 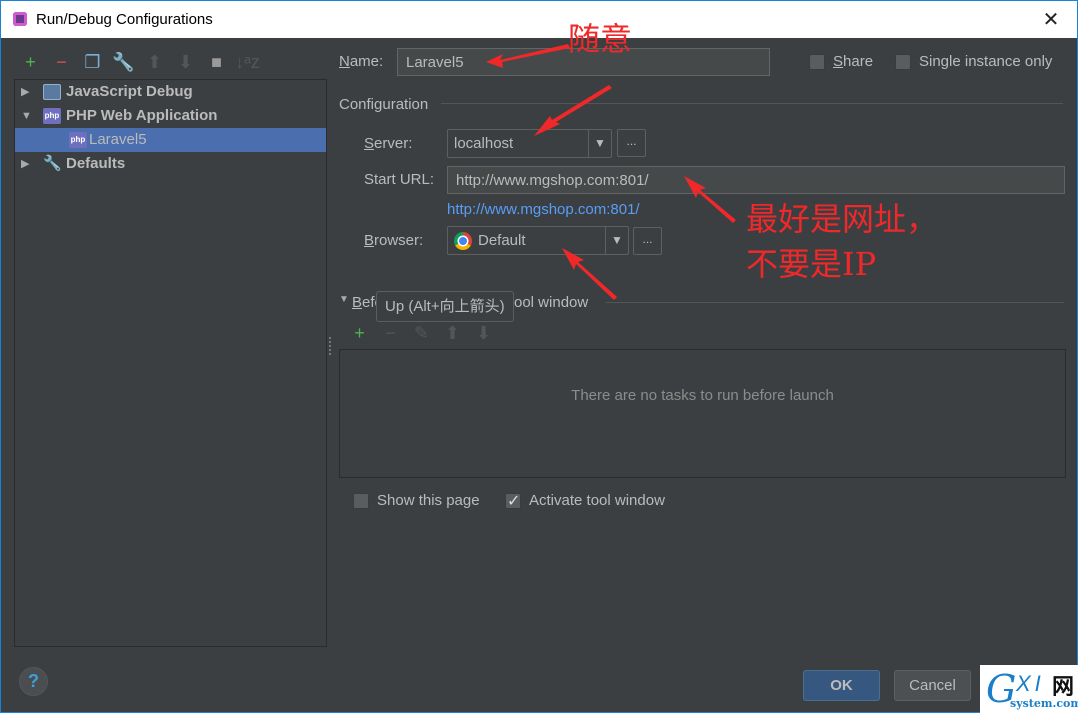 I want to click on edit-task-icon: ✎, so click(x=421, y=333).